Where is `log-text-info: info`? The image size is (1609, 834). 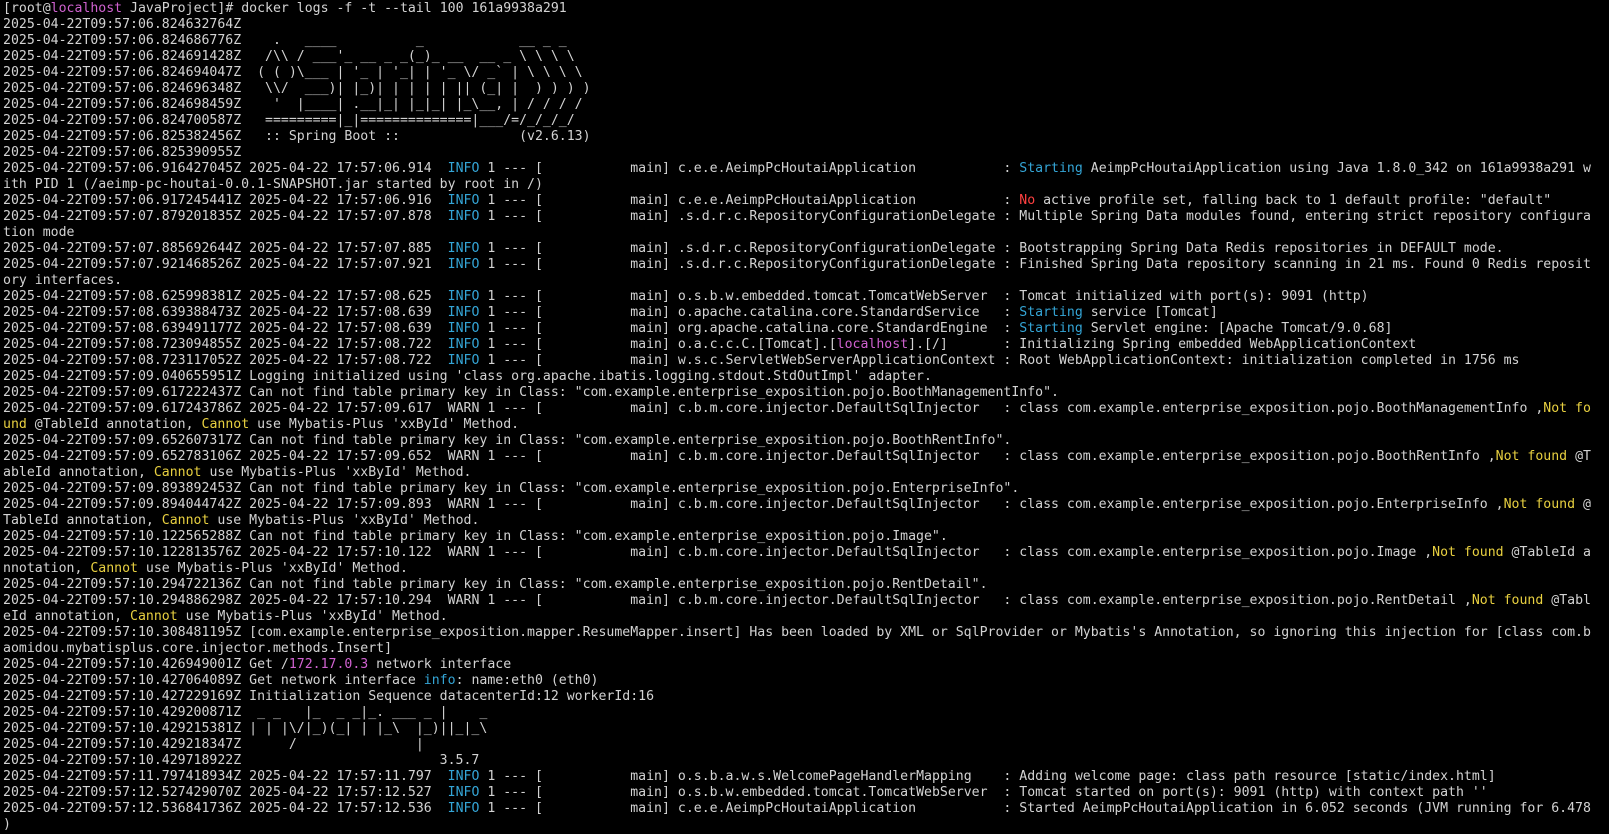
log-text-info: info is located at coordinates (439, 680).